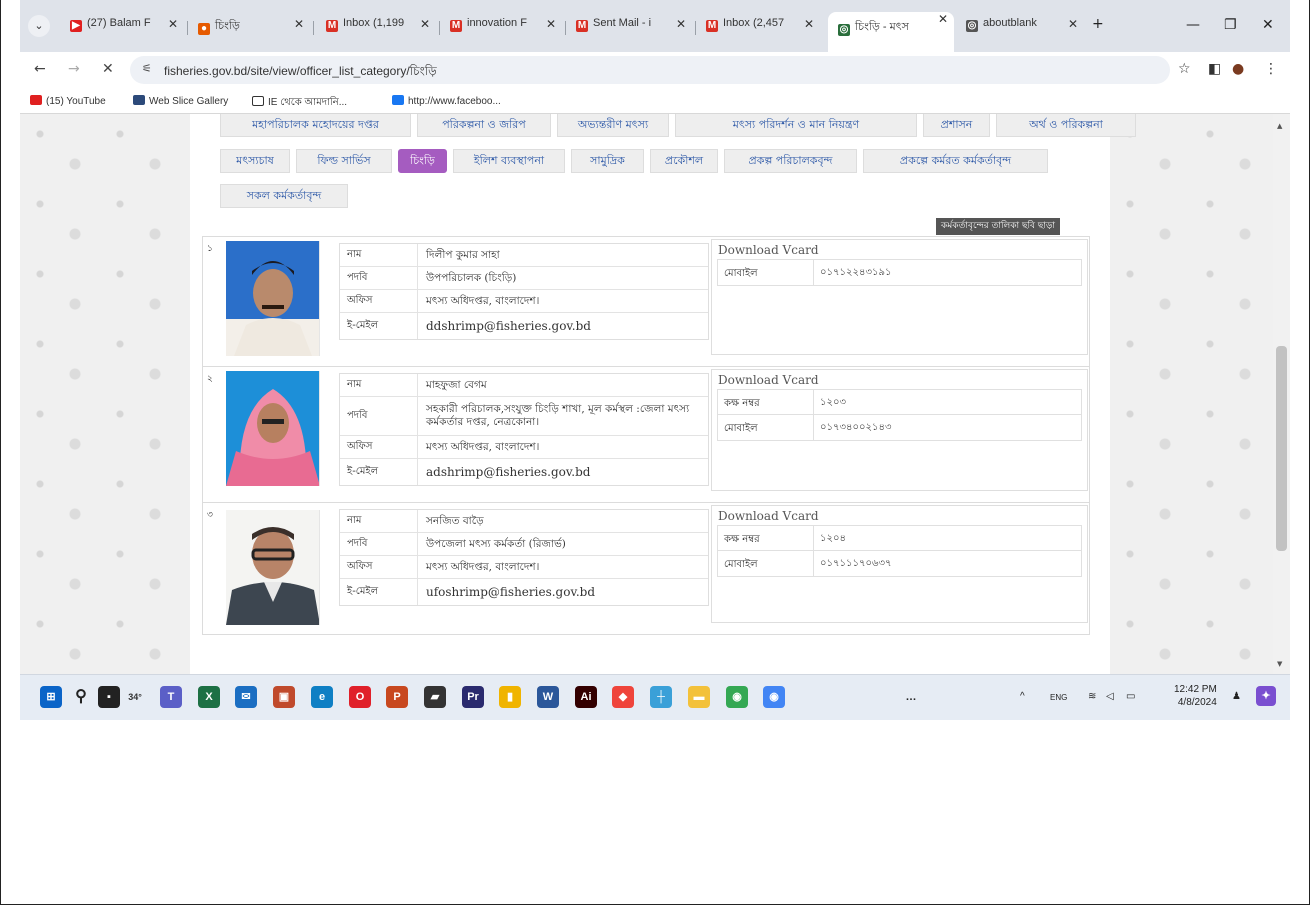 The height and width of the screenshot is (905, 1310). What do you see at coordinates (563, 326) in the screenshot?
I see `officer-email: ddshrimp@fisheries.gov.bd` at bounding box center [563, 326].